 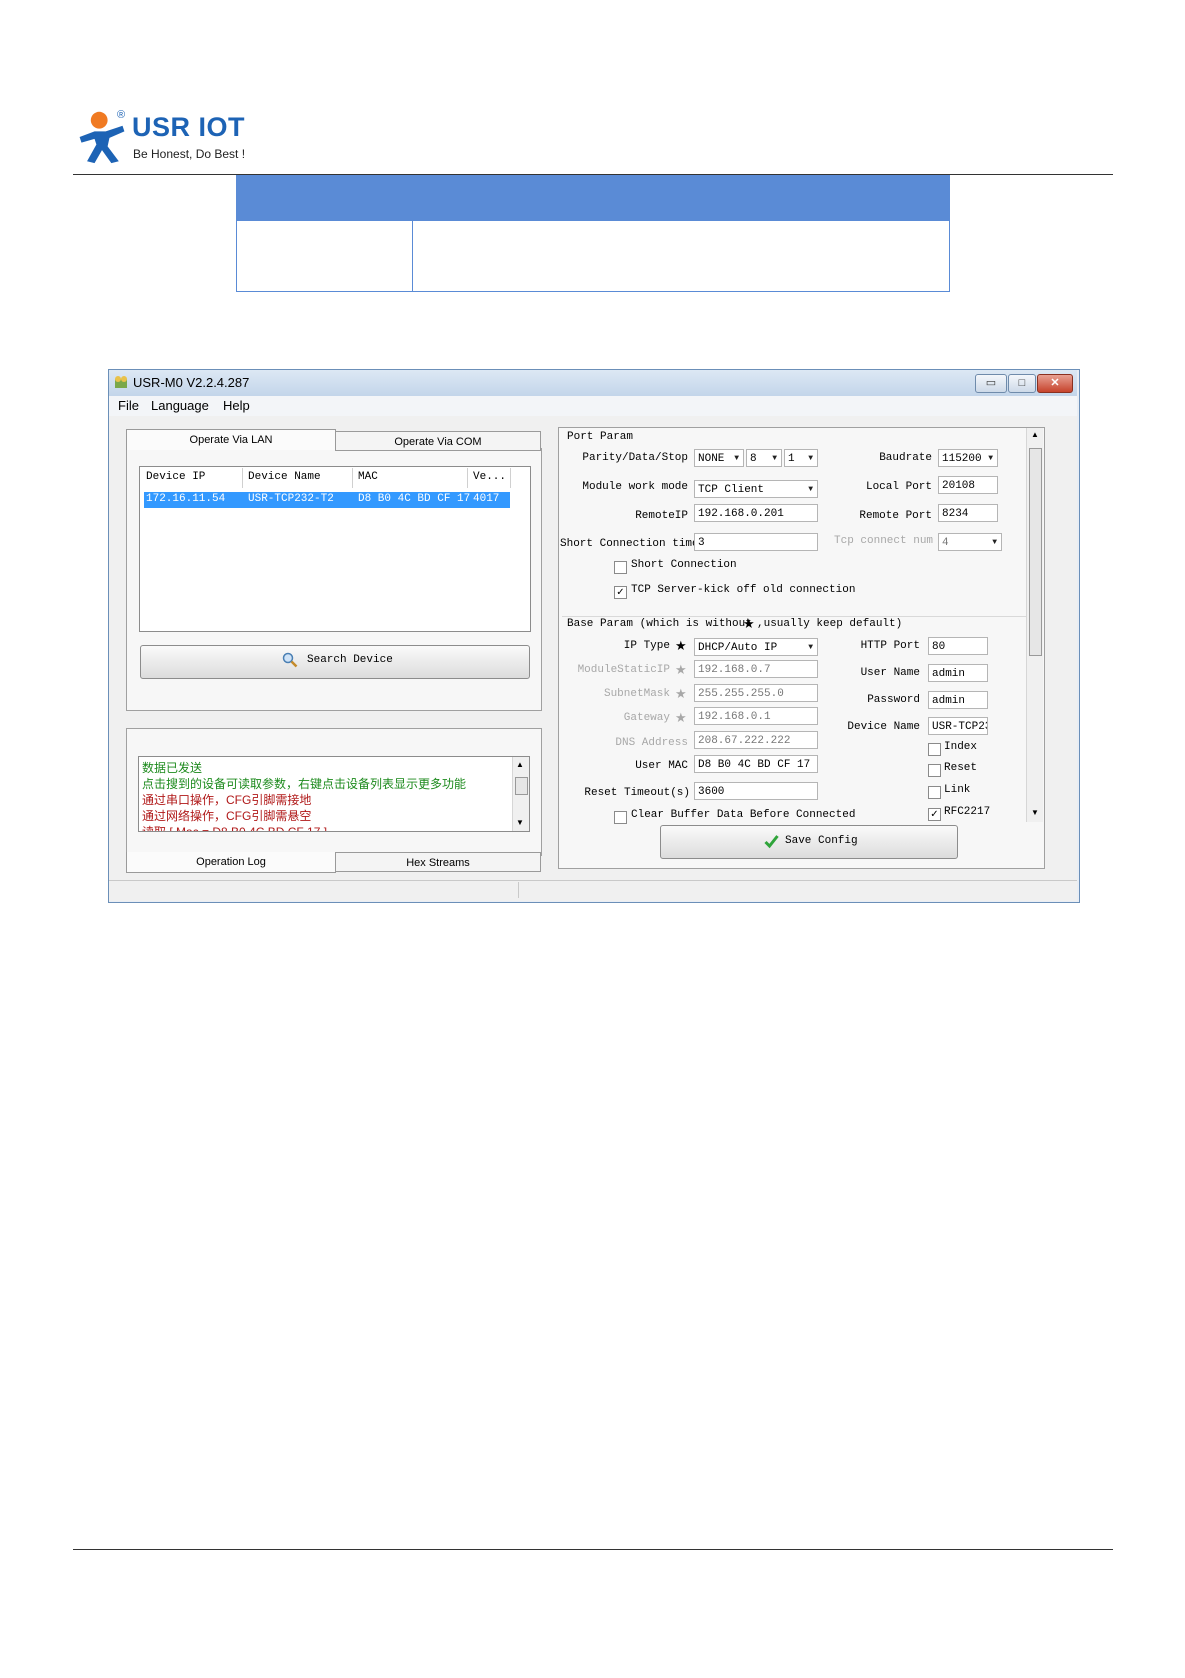 I want to click on short-conn-time-label: Short Connection time, so click(x=629, y=544).